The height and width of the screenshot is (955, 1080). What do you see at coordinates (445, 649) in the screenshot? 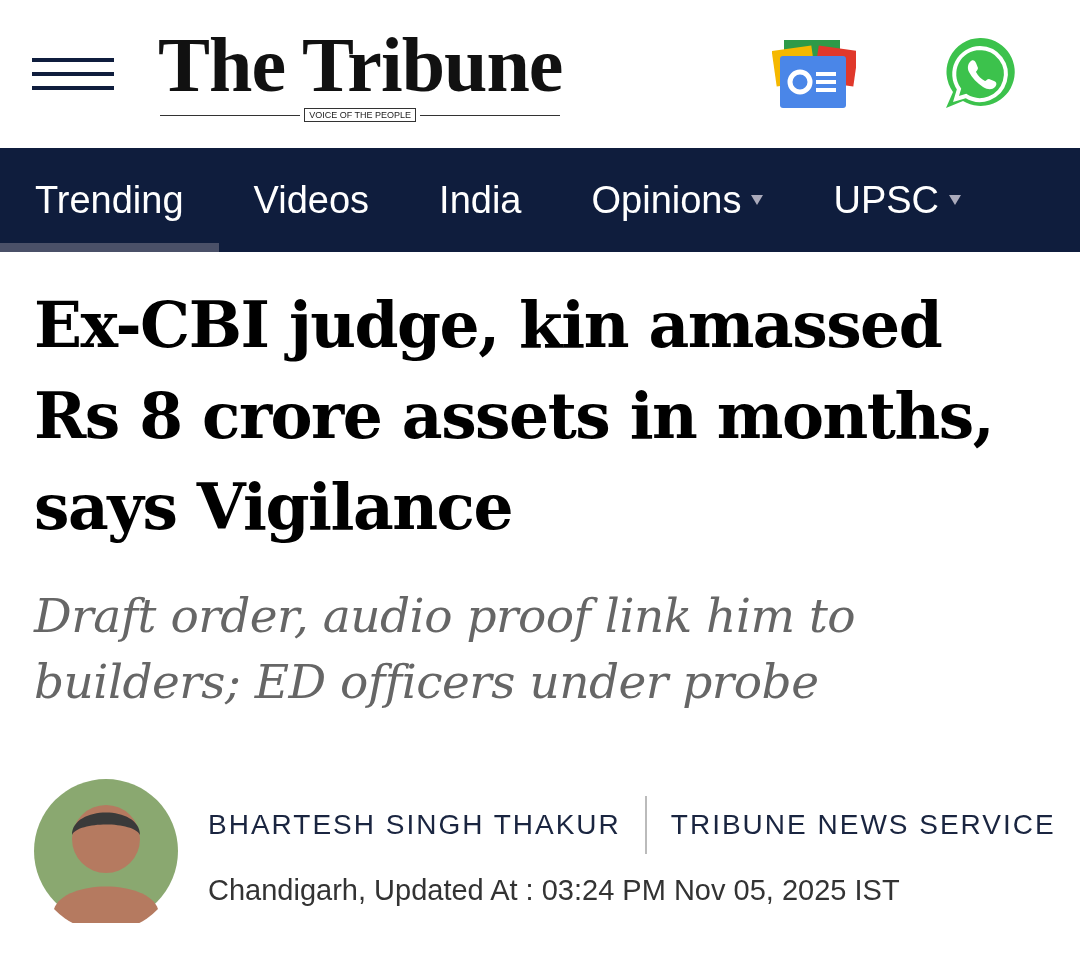
I see `subheadline: Draft order, audio proof link him to builders; ED officers under probe` at bounding box center [445, 649].